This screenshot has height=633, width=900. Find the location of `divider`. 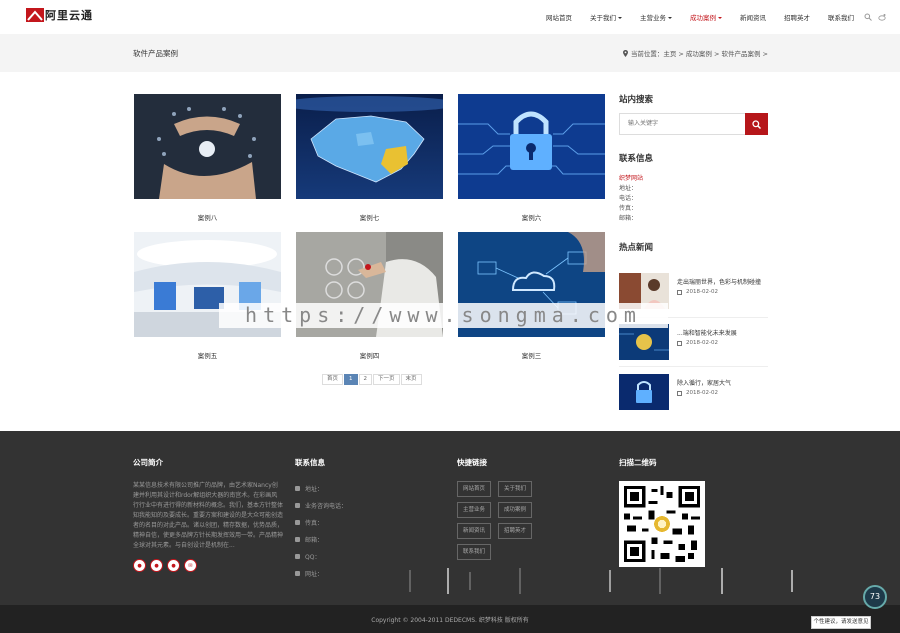

divider is located at coordinates (693, 366).